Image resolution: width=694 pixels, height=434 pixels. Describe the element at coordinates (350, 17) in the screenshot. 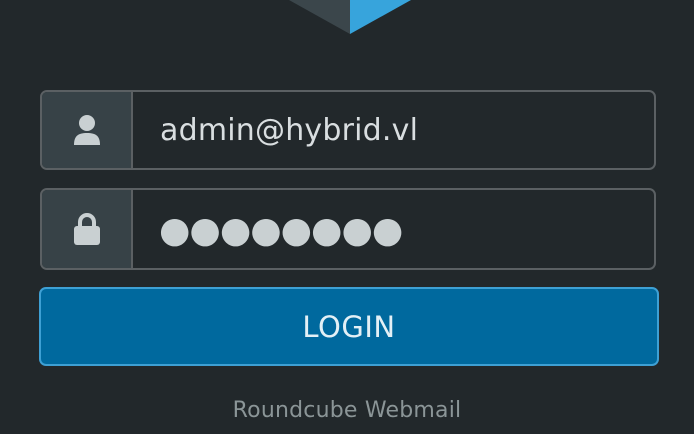

I see `roundcube-logo` at that location.